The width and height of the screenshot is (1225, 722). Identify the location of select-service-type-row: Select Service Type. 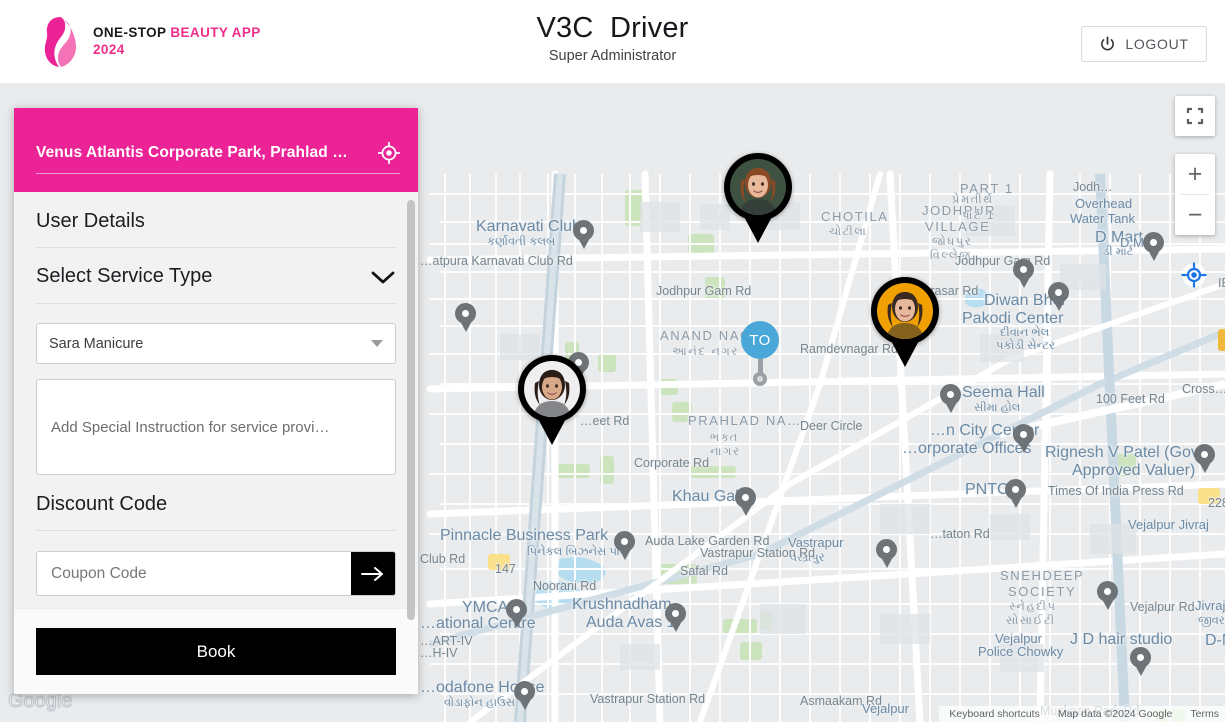
(216, 276).